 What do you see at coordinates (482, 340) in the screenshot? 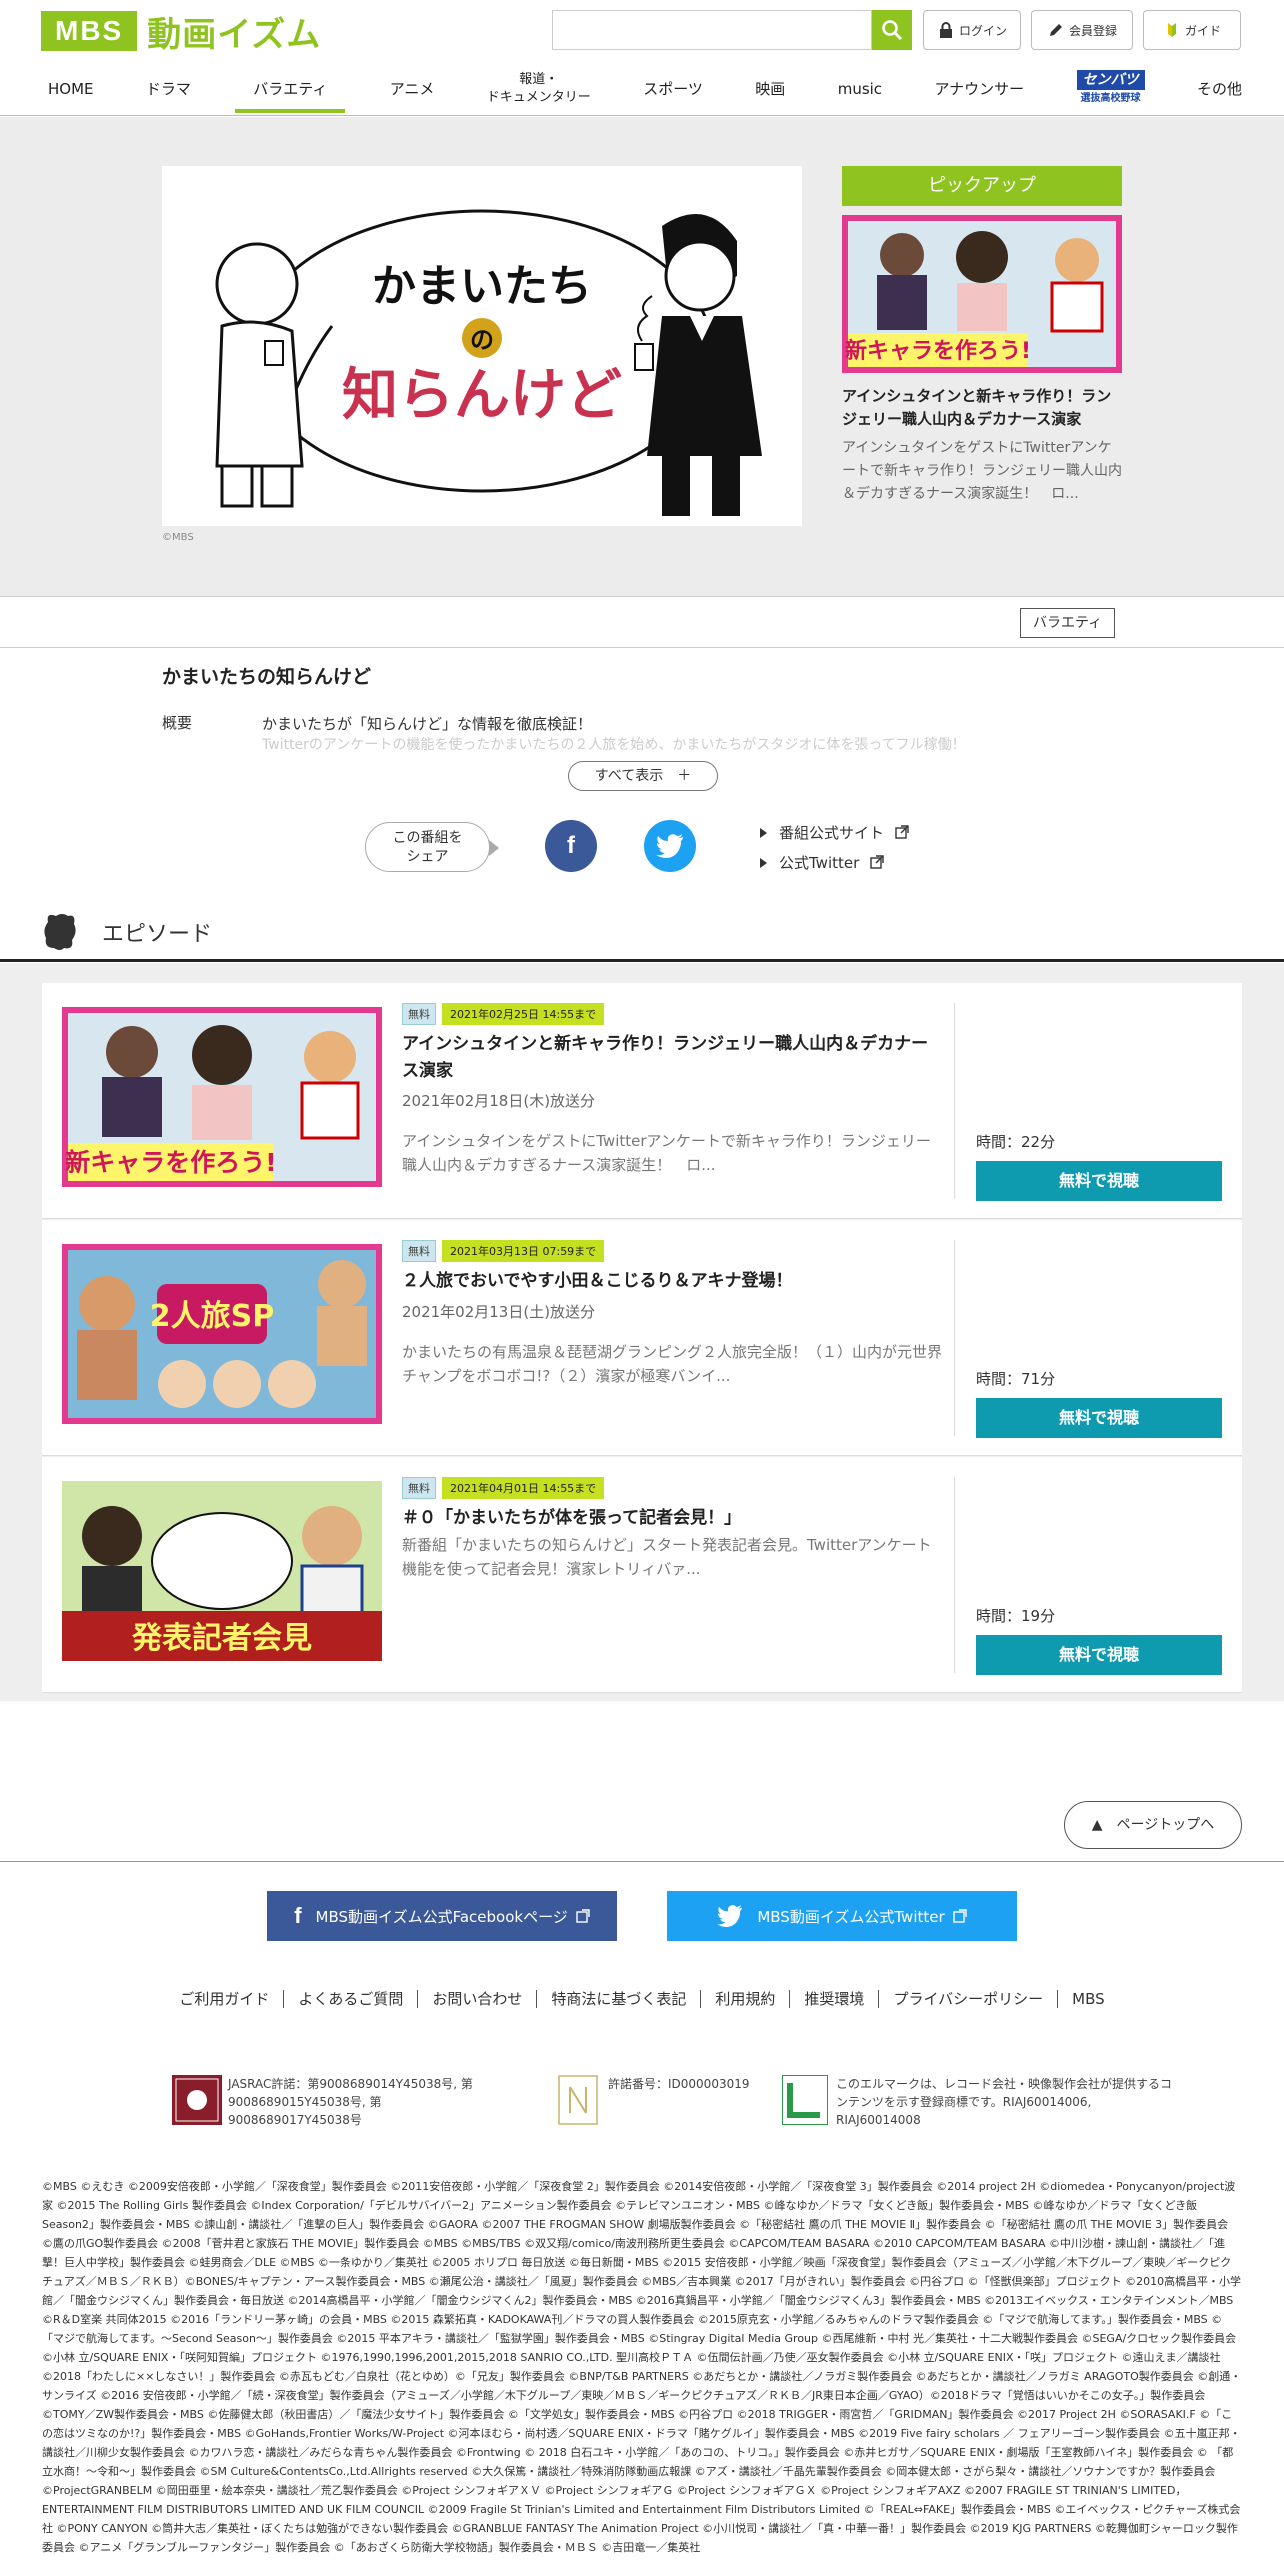
I see `hero-title-no: の` at bounding box center [482, 340].